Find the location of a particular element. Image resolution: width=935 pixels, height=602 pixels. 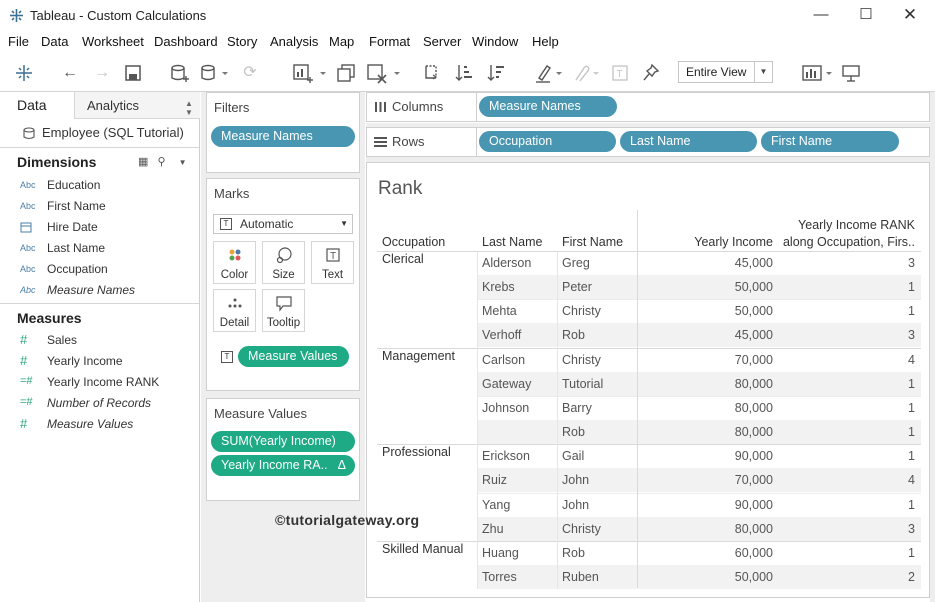

cell-occupation: Management is located at coordinates (418, 356).